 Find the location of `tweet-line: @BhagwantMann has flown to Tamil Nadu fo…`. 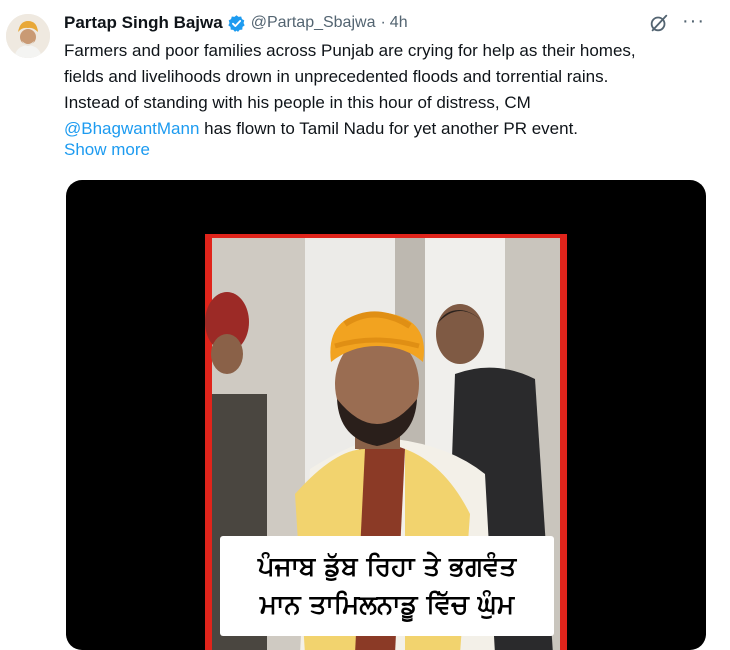

tweet-line: @BhagwantMann has flown to Tamil Nadu fo… is located at coordinates (394, 129).